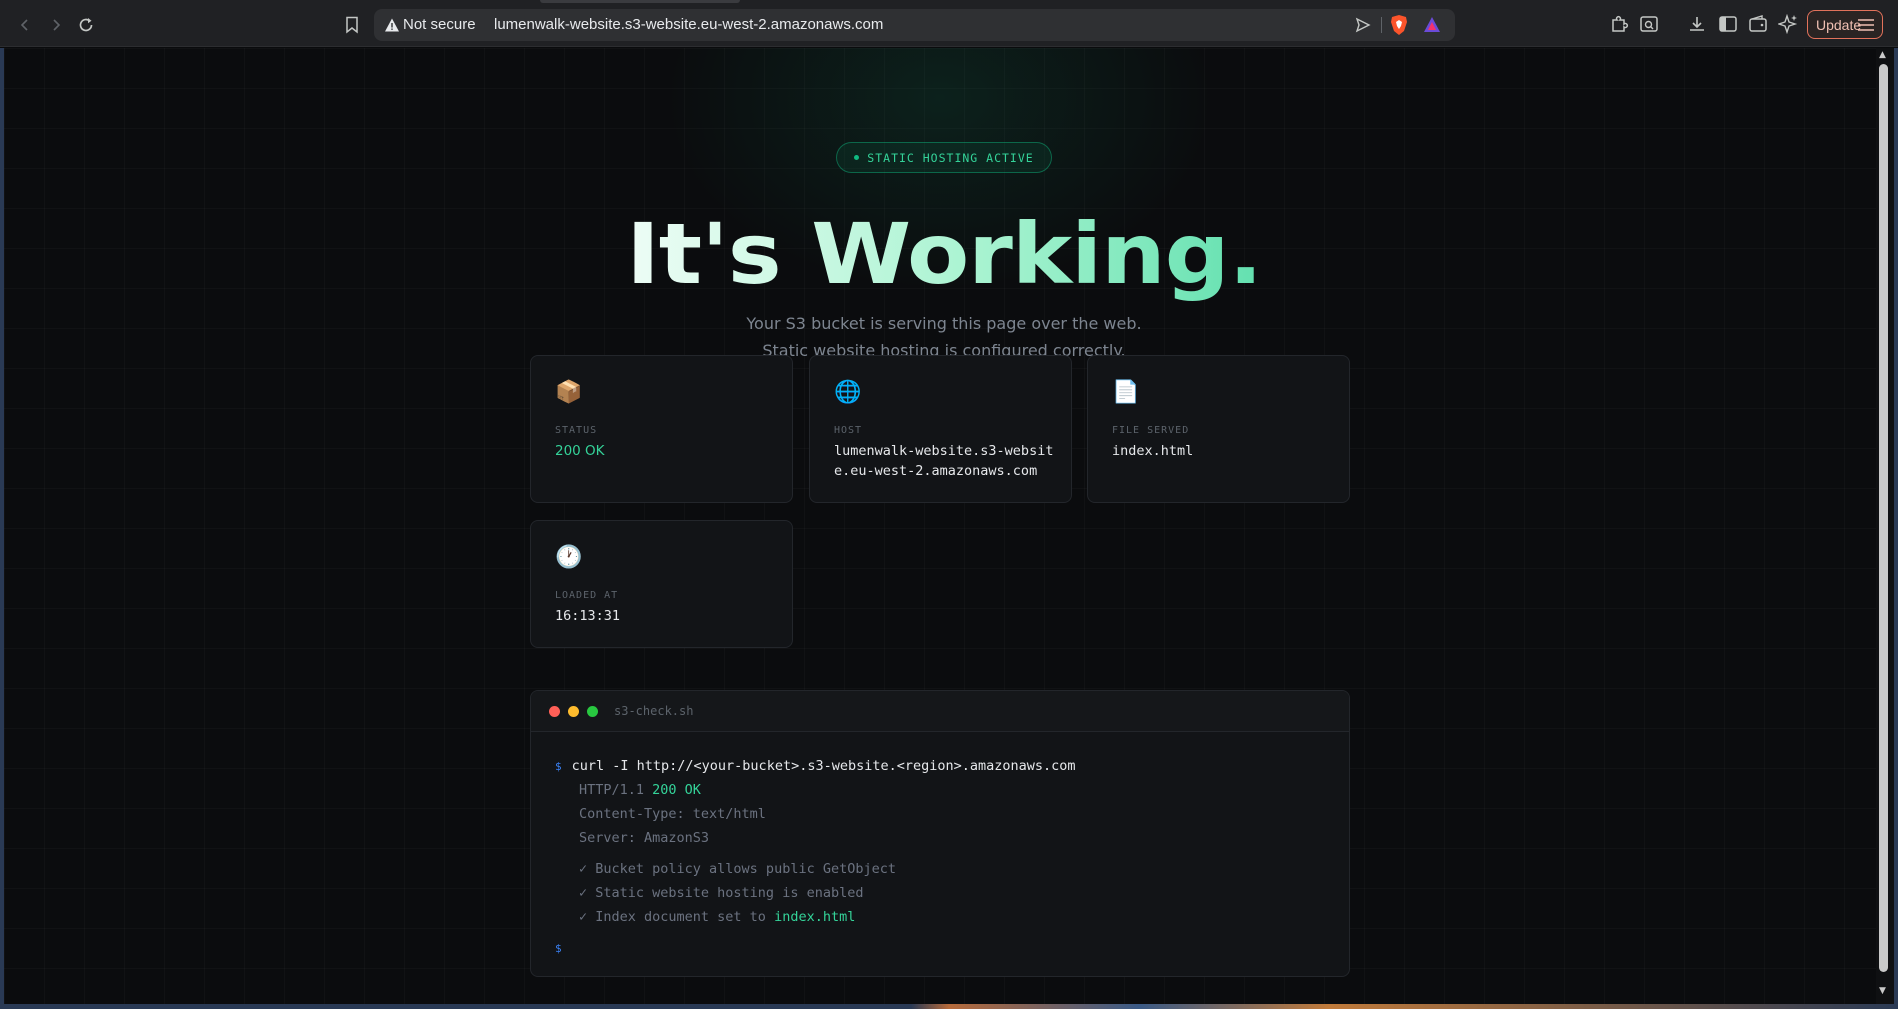  I want to click on send-icon, so click(1363, 25).